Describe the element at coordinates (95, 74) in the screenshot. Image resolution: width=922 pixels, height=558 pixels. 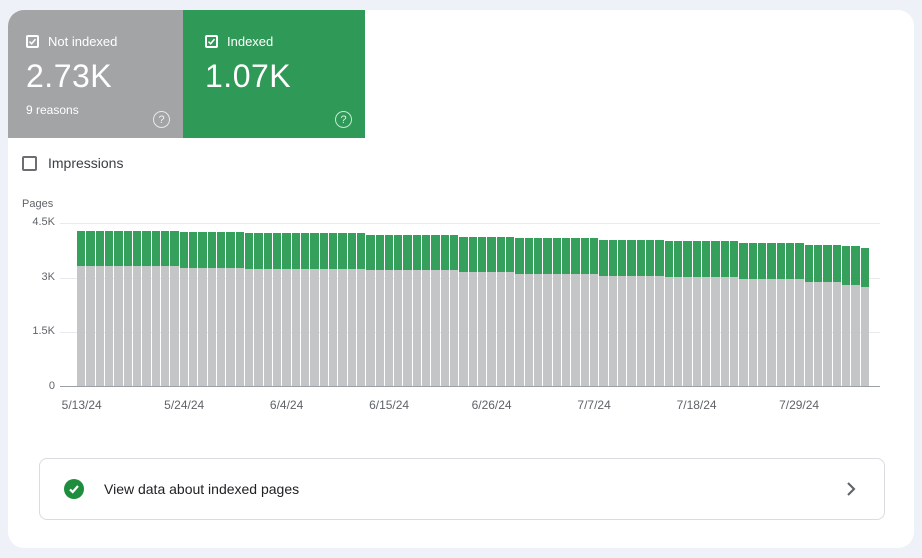
I see `card-not-indexed: Not indexed 2.73K 9 reasons ?` at that location.